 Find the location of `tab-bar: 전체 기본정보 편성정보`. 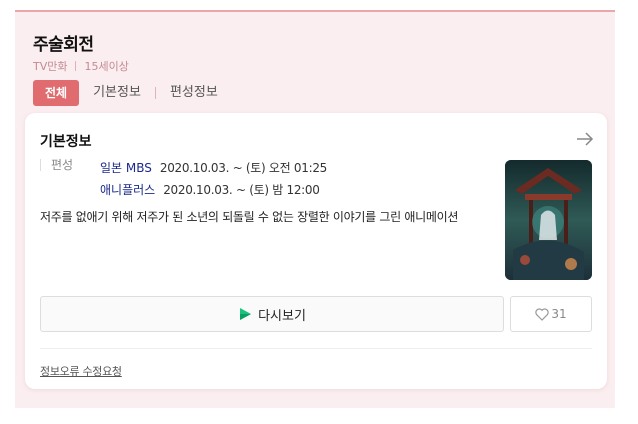

tab-bar: 전체 기본정보 편성정보 is located at coordinates (132, 93).